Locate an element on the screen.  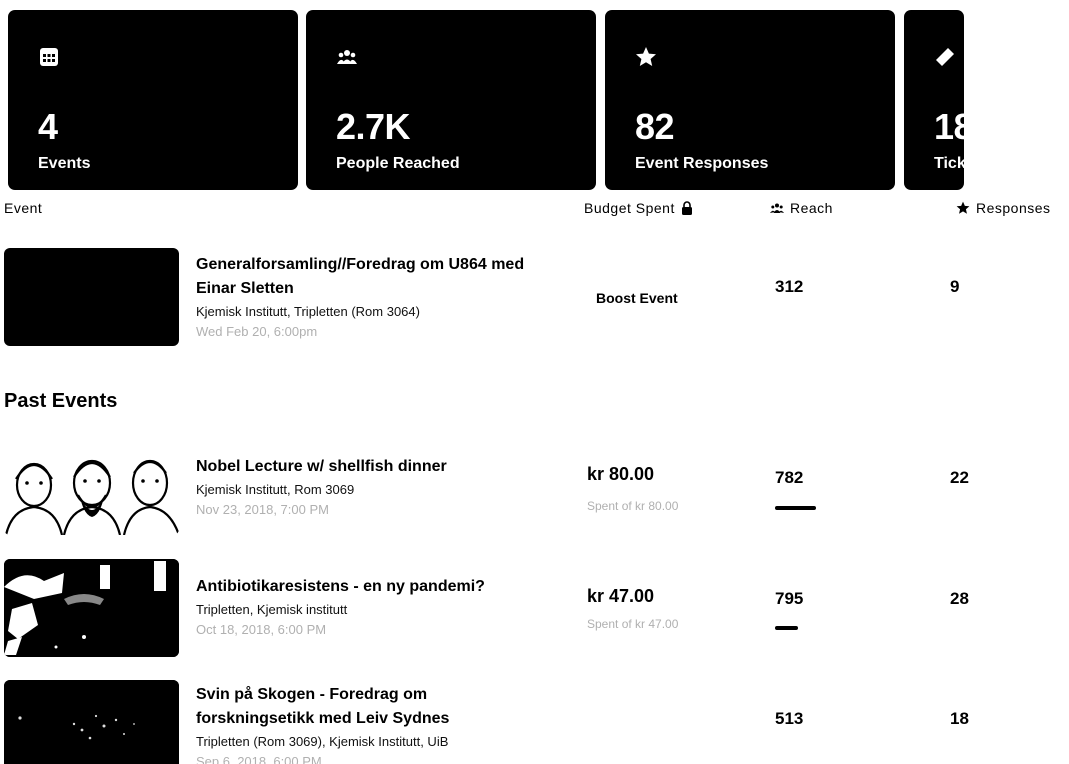
reach-value: 312 is located at coordinates (789, 286).